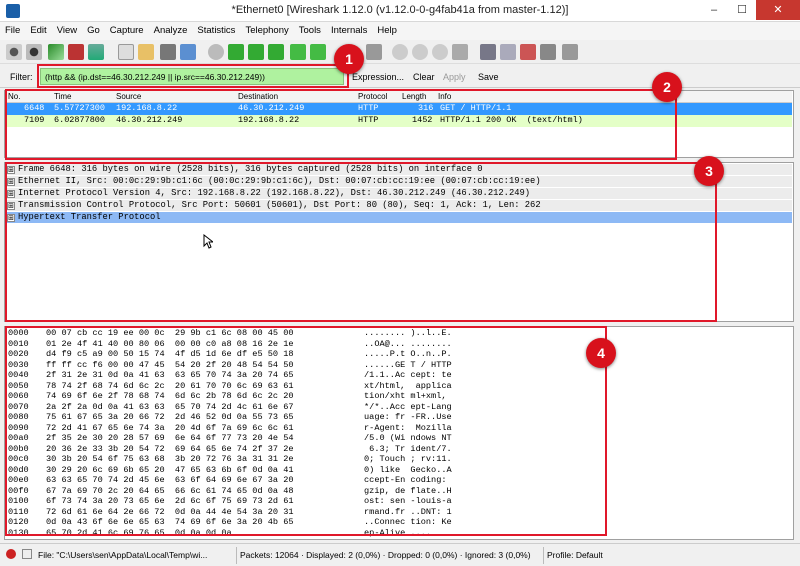 The width and height of the screenshot is (800, 566). Describe the element at coordinates (96, 52) in the screenshot. I see `restart-capture-icon` at that location.